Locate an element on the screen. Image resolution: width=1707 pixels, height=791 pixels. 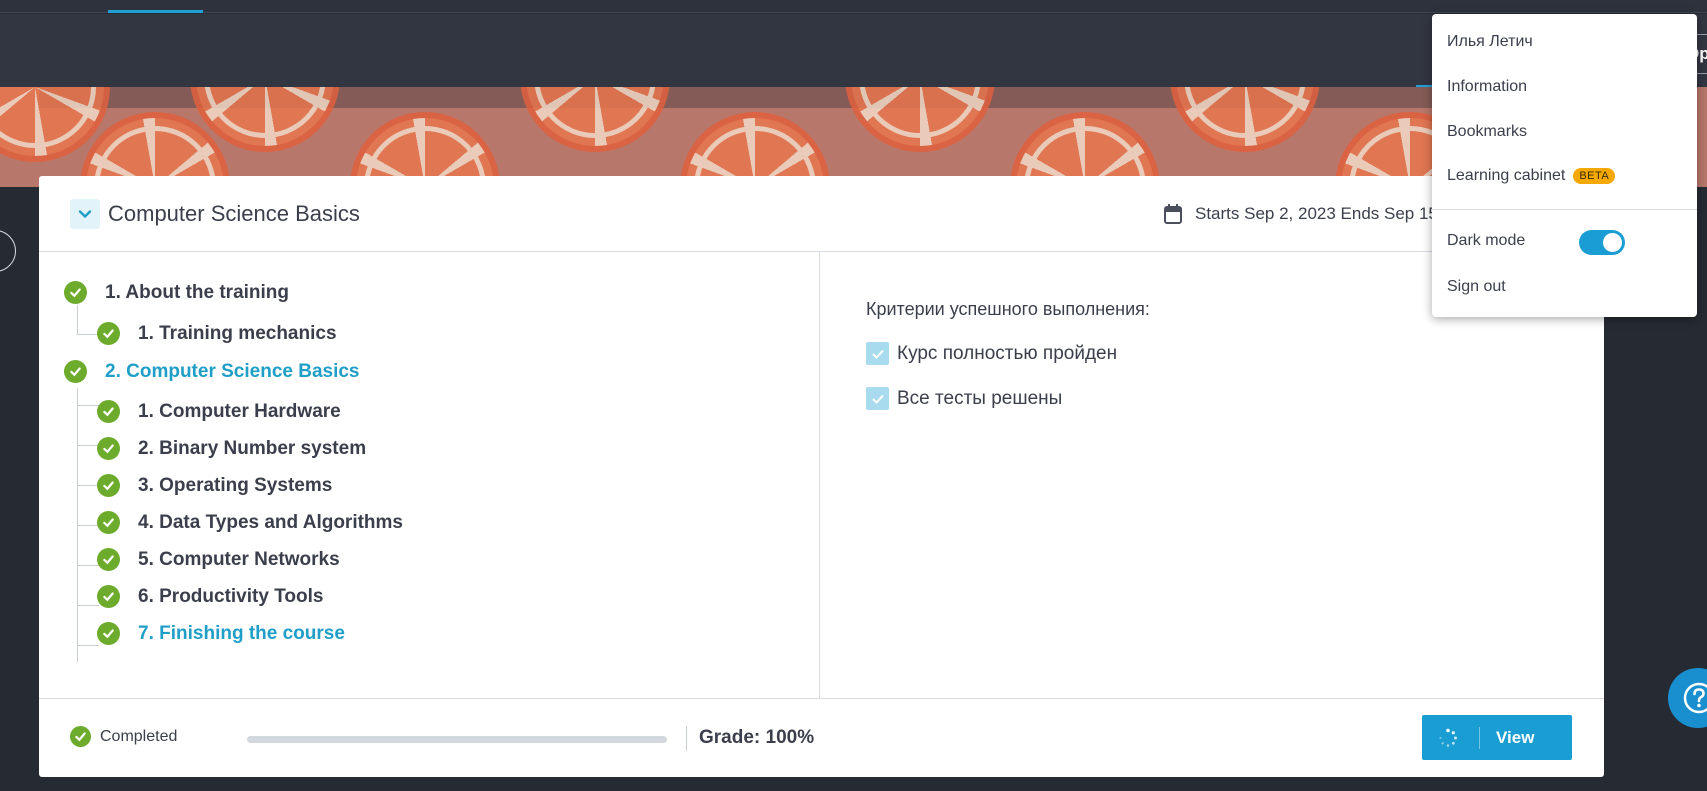
learning-cabinet-label: Learning cabinet is located at coordinates (1506, 175).